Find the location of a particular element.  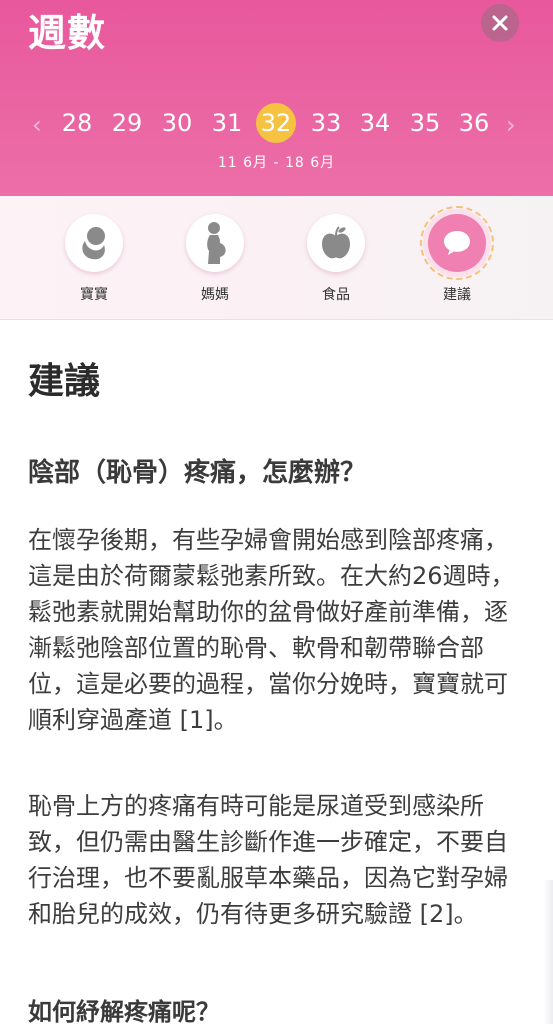

chat-bubble-icon is located at coordinates (457, 243).